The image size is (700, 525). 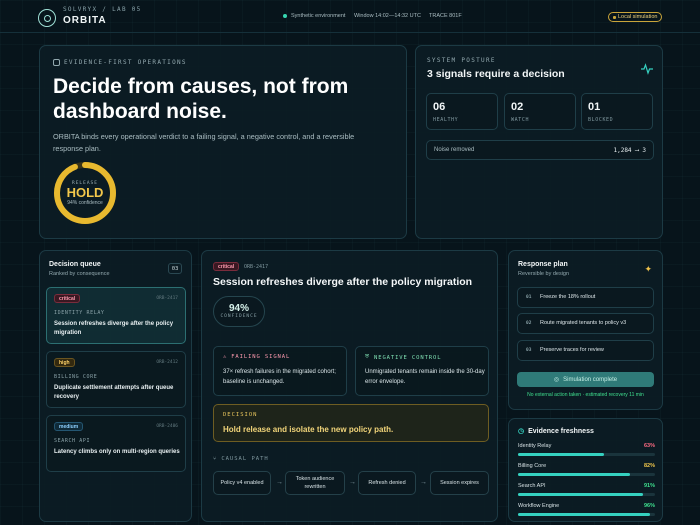 I want to click on stat-blocked: 01 BLOCKED, so click(x=617, y=111).